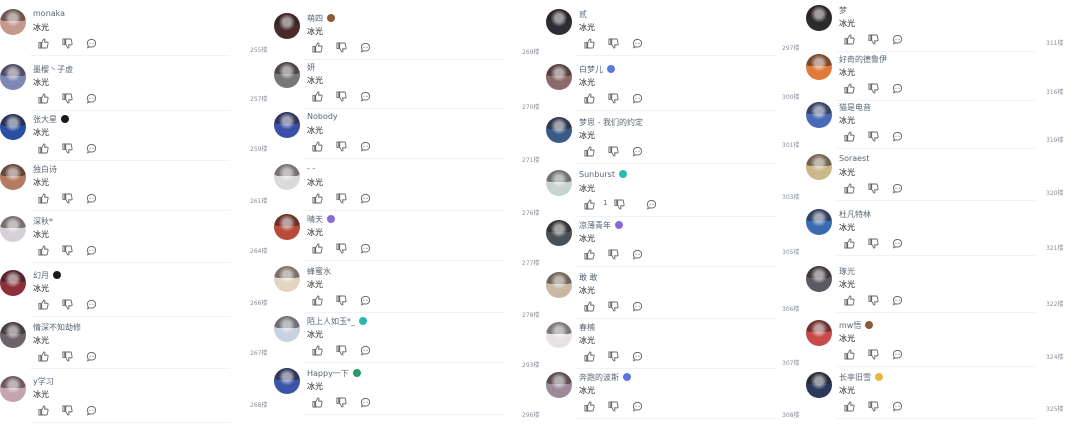 The image size is (1080, 424). I want to click on username: 长亭旧雪, so click(861, 377).